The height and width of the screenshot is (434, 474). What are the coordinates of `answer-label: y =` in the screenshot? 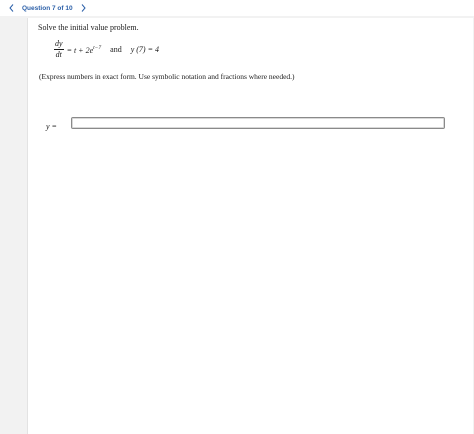 It's located at (51, 126).